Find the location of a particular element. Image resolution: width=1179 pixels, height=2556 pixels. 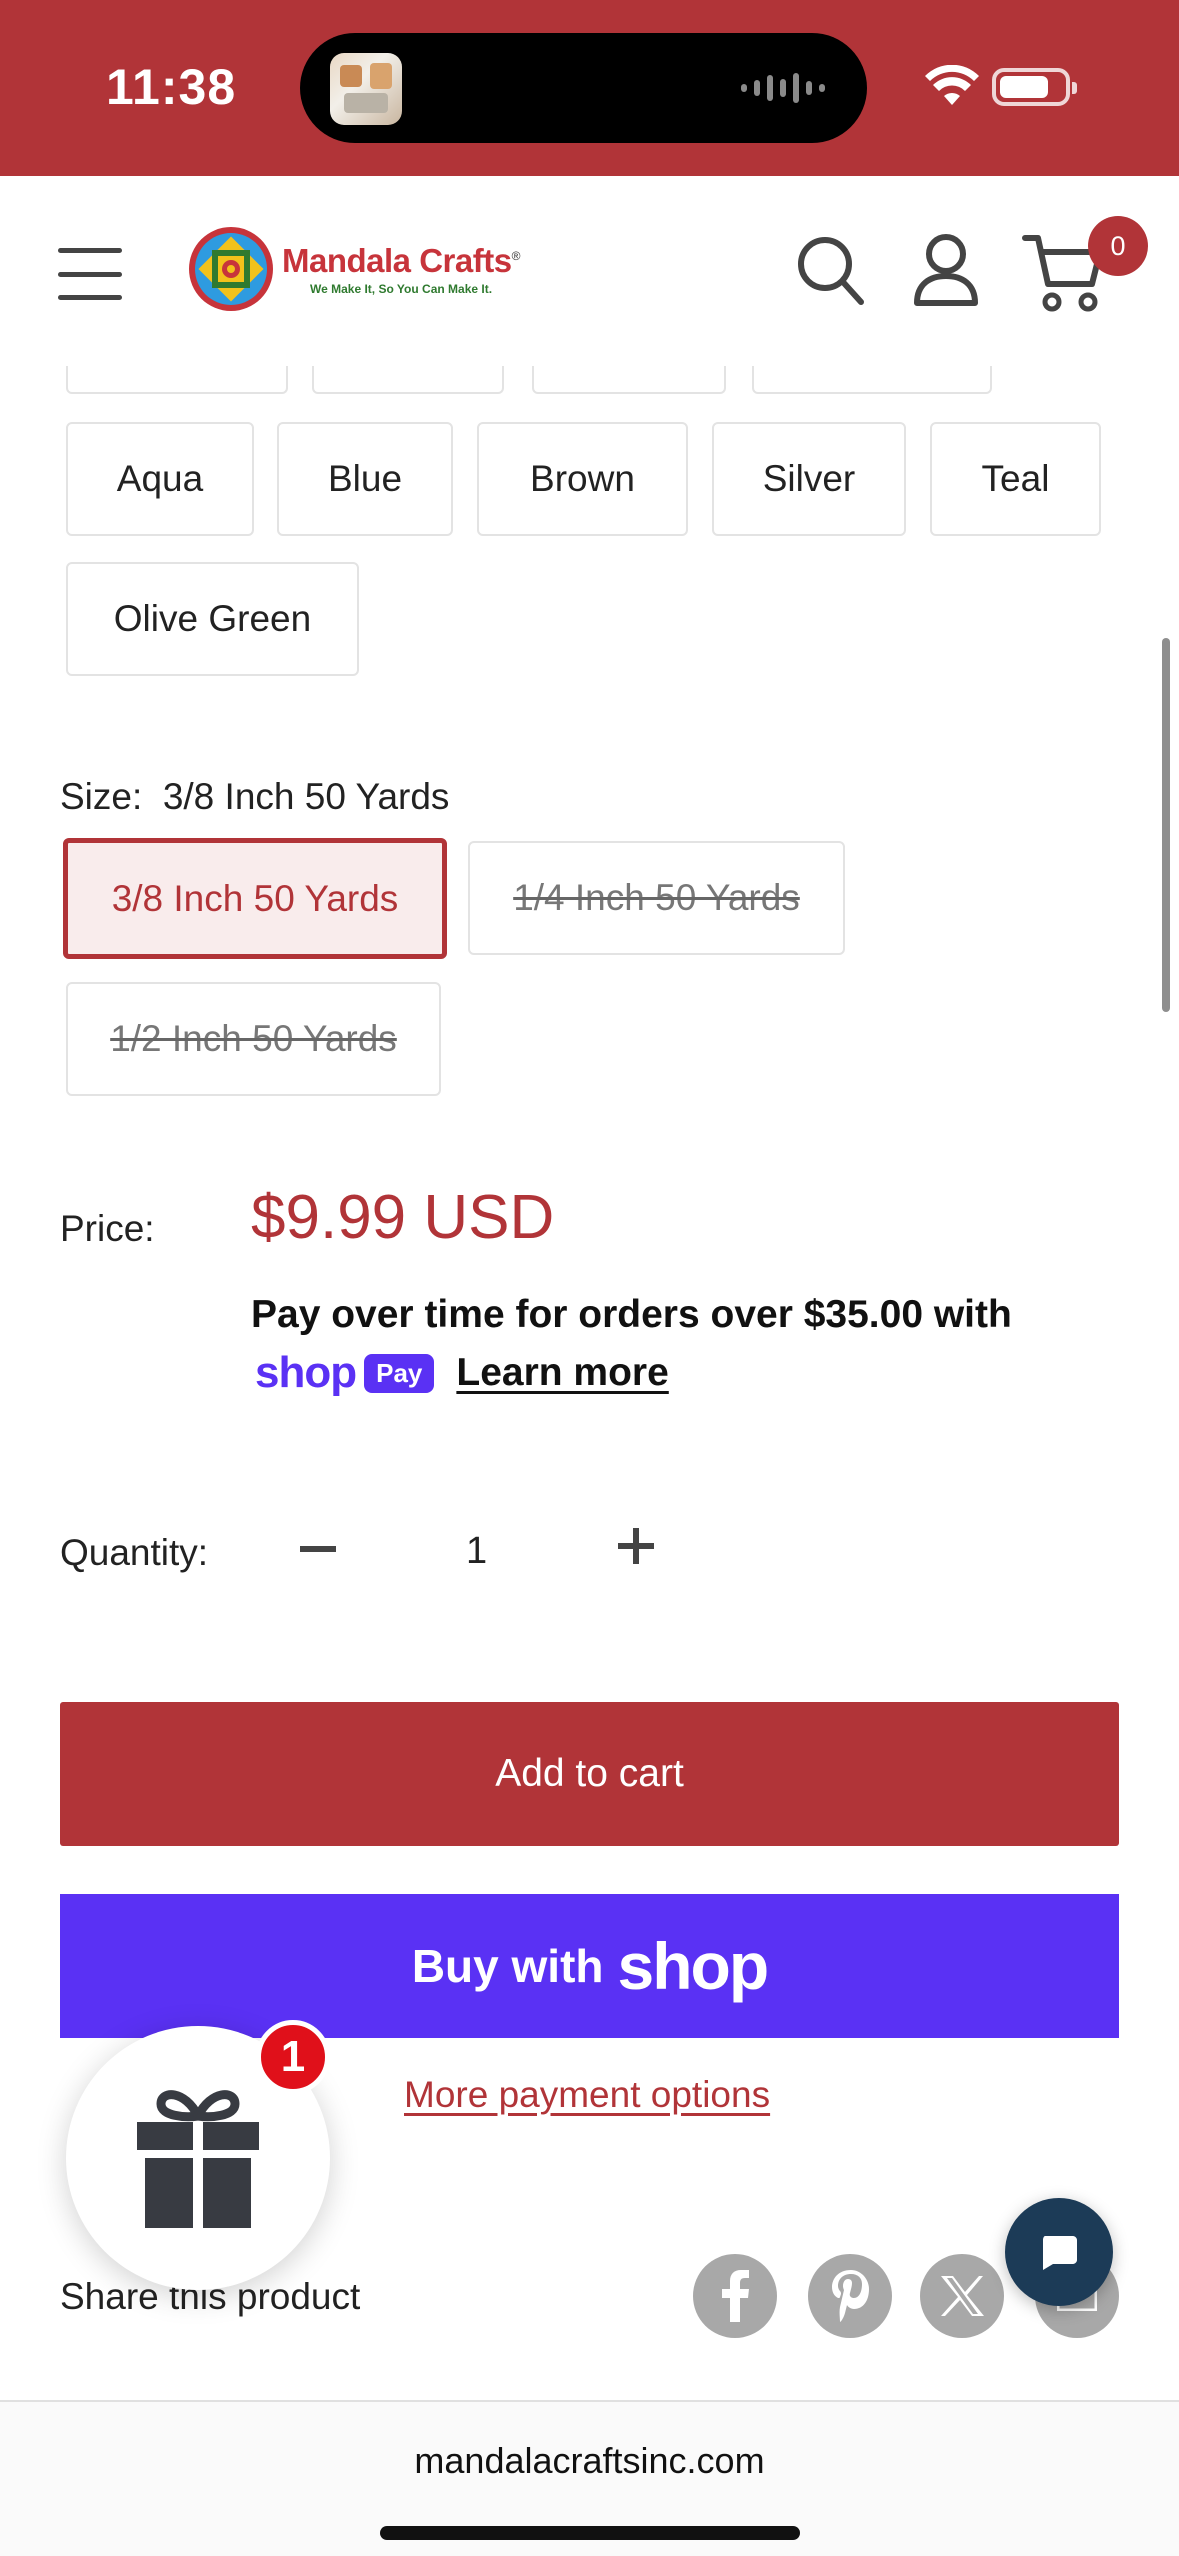

mandala-logo-icon is located at coordinates (231, 269).